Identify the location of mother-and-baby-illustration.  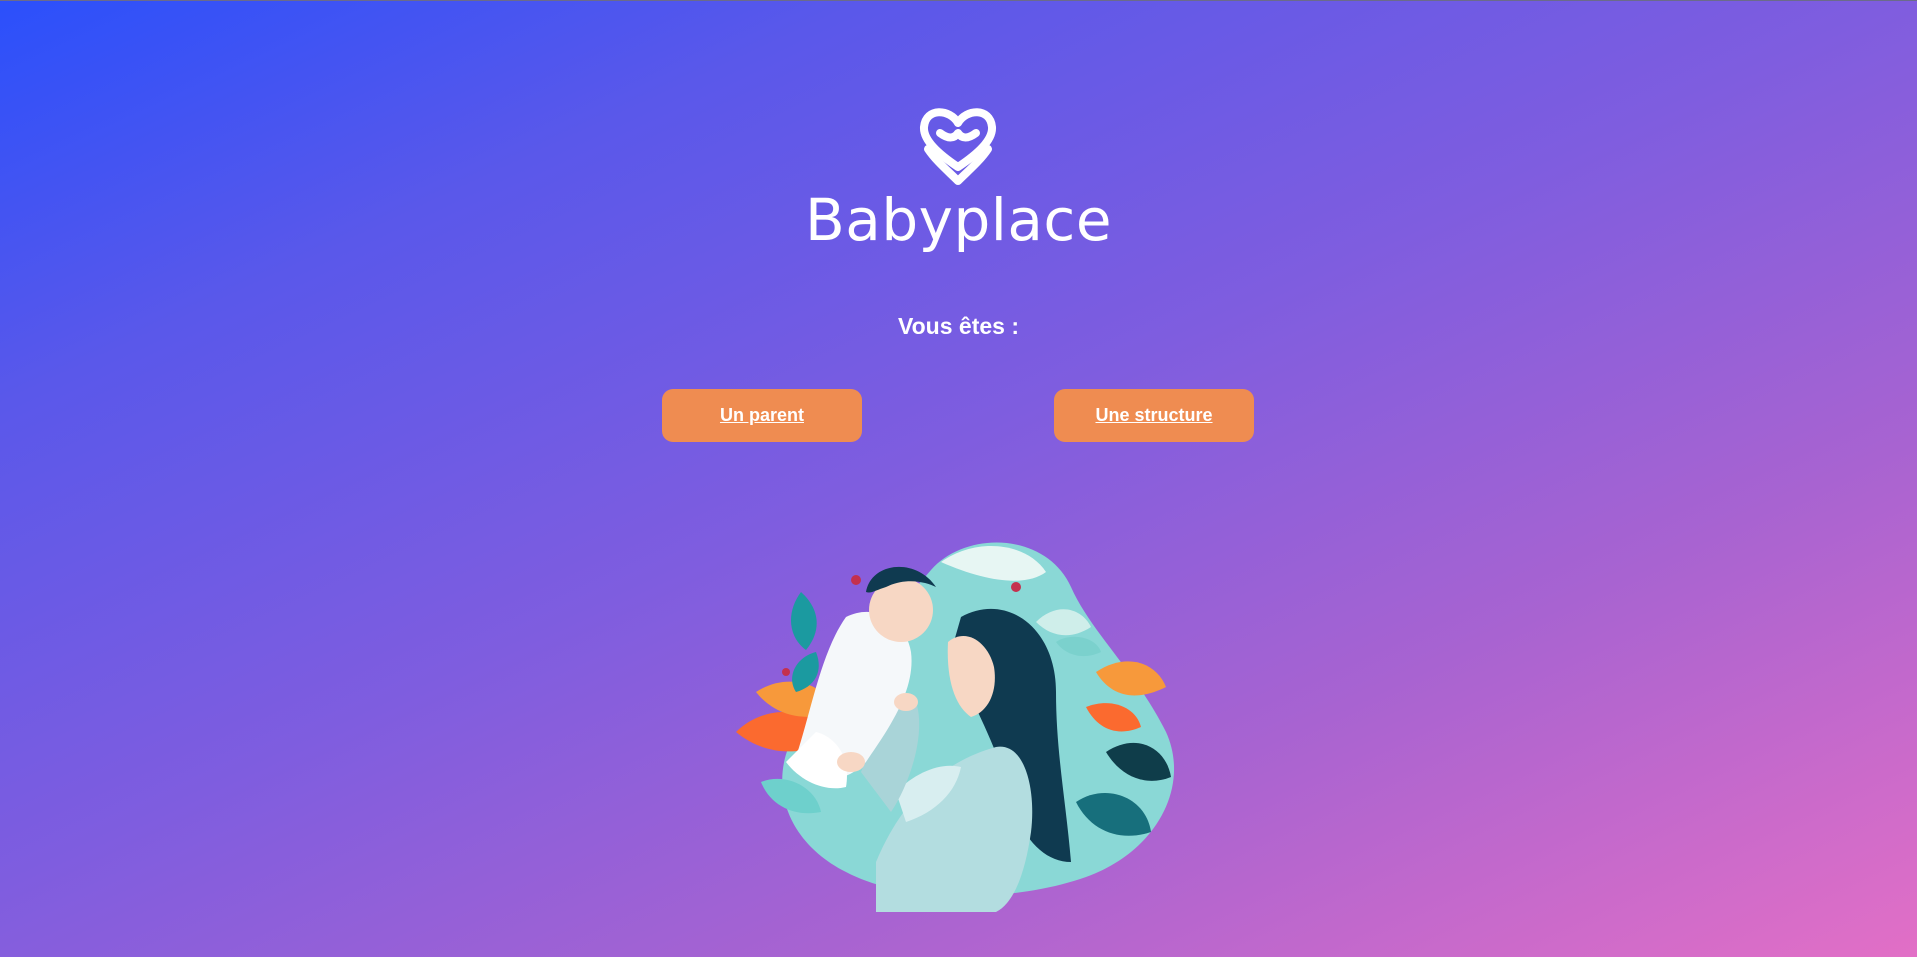
(955, 727).